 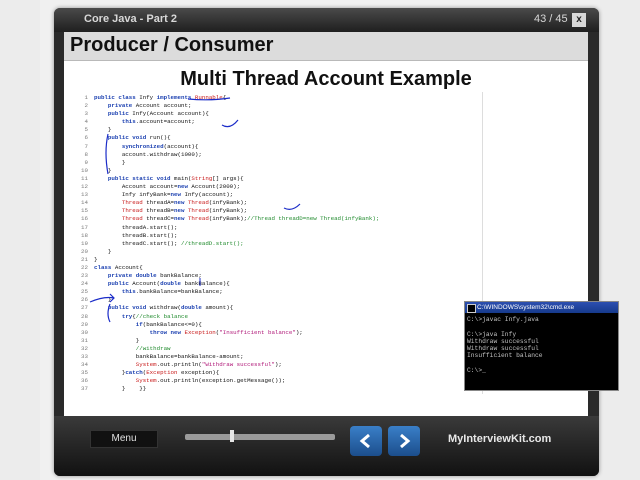 What do you see at coordinates (84, 243) in the screenshot?
I see `line-number: 19` at bounding box center [84, 243].